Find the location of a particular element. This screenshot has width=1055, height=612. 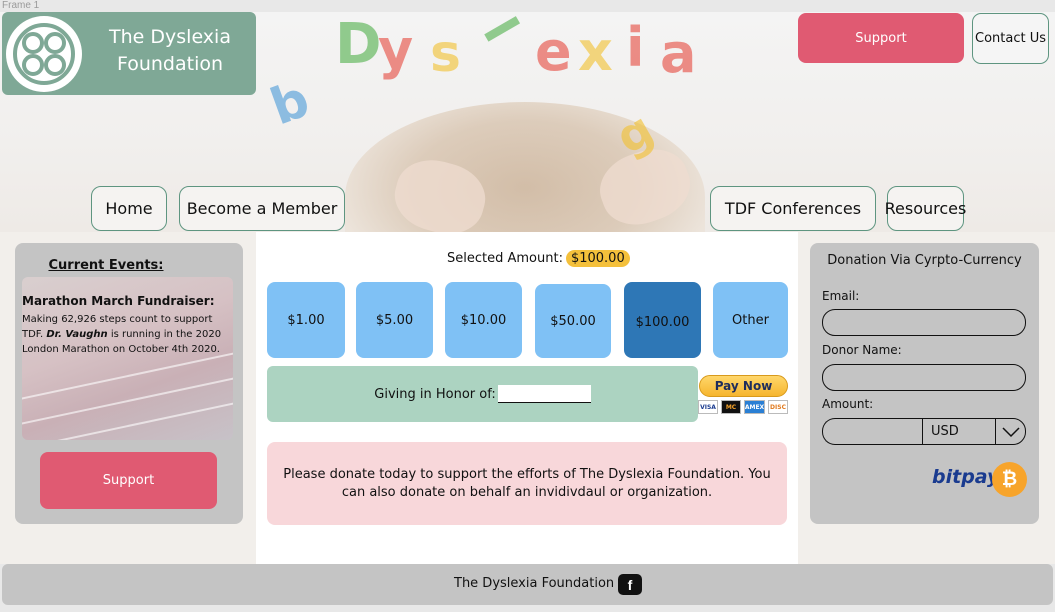

frame-label: Frame 1 is located at coordinates (21, 5).